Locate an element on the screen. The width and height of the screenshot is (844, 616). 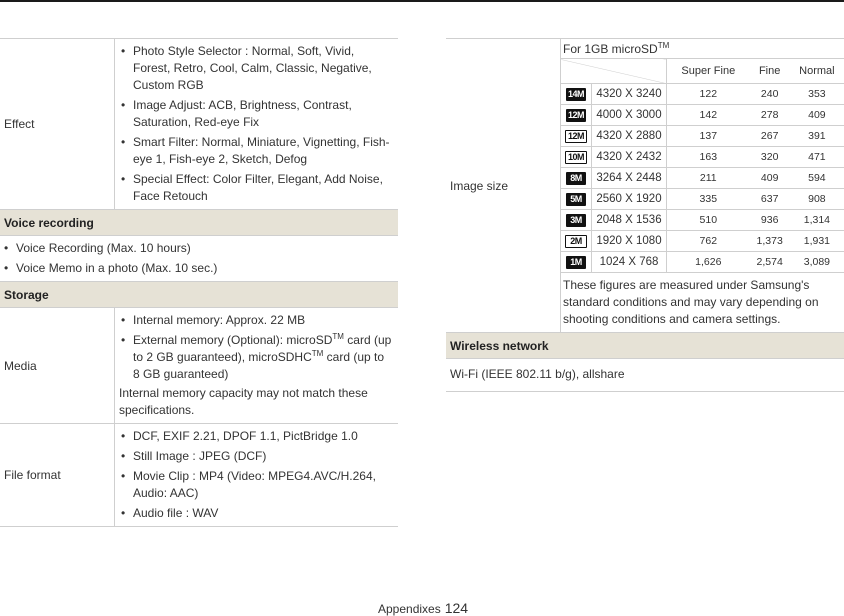
resolution-5m-icon: 5M is located at coordinates (576, 199).